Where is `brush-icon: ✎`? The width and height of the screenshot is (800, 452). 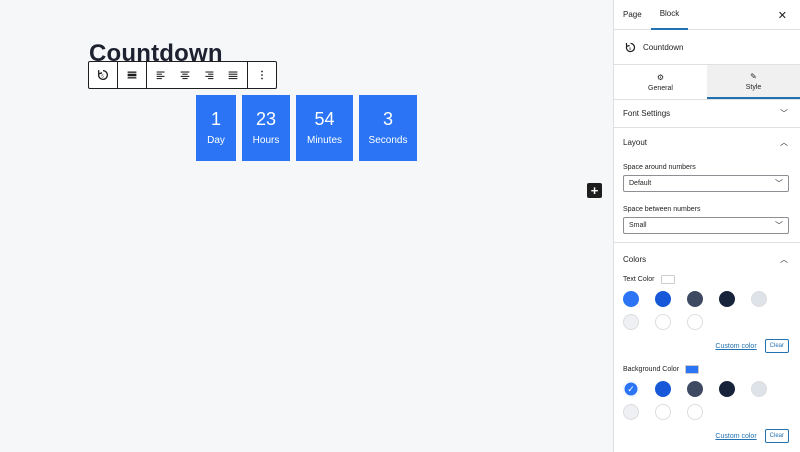
brush-icon: ✎ is located at coordinates (753, 76).